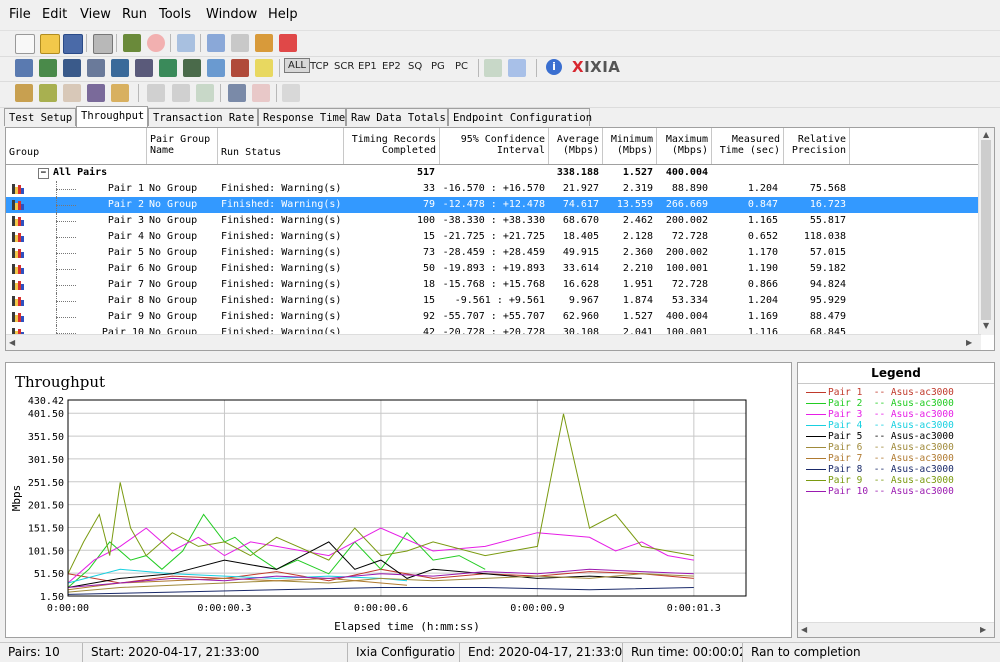 This screenshot has width=1000, height=662. What do you see at coordinates (240, 43) in the screenshot?
I see `copy-icon` at bounding box center [240, 43].